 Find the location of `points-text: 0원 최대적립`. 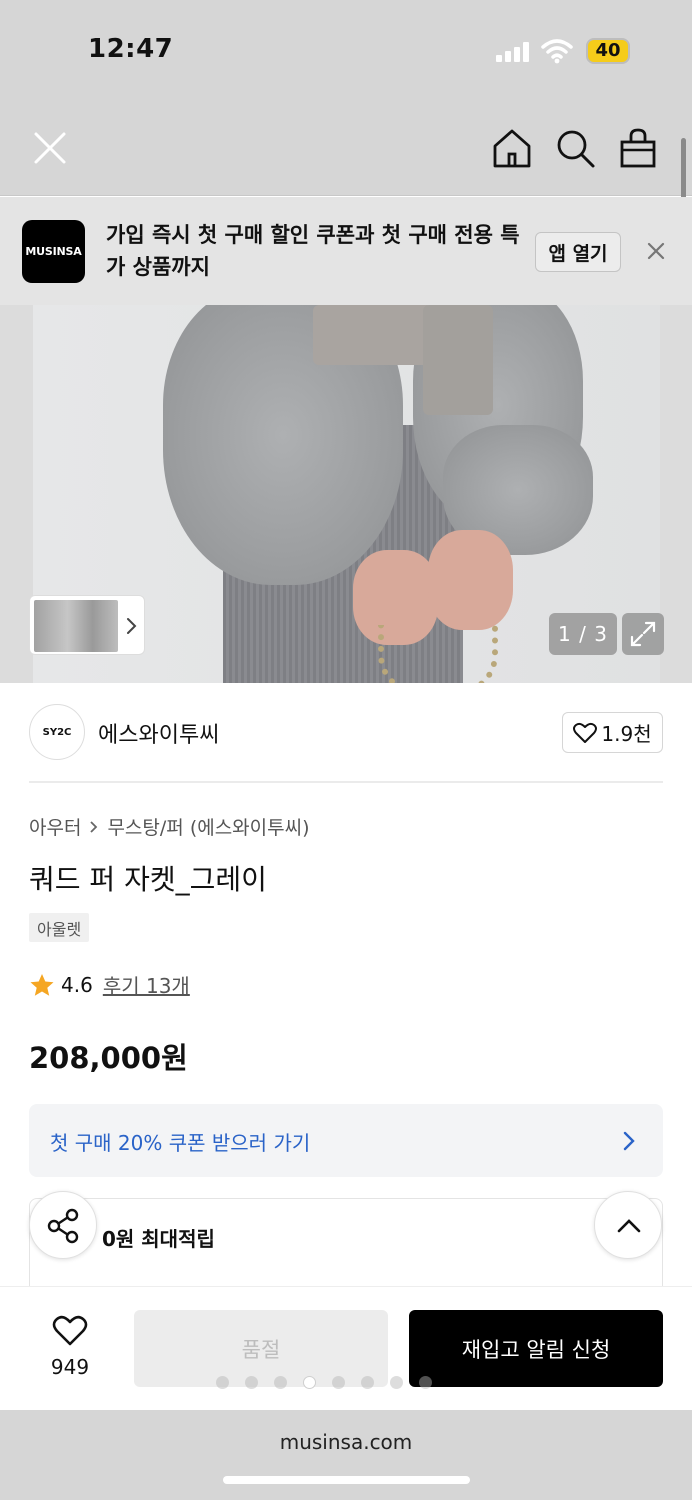

points-text: 0원 최대적립 is located at coordinates (158, 1239).